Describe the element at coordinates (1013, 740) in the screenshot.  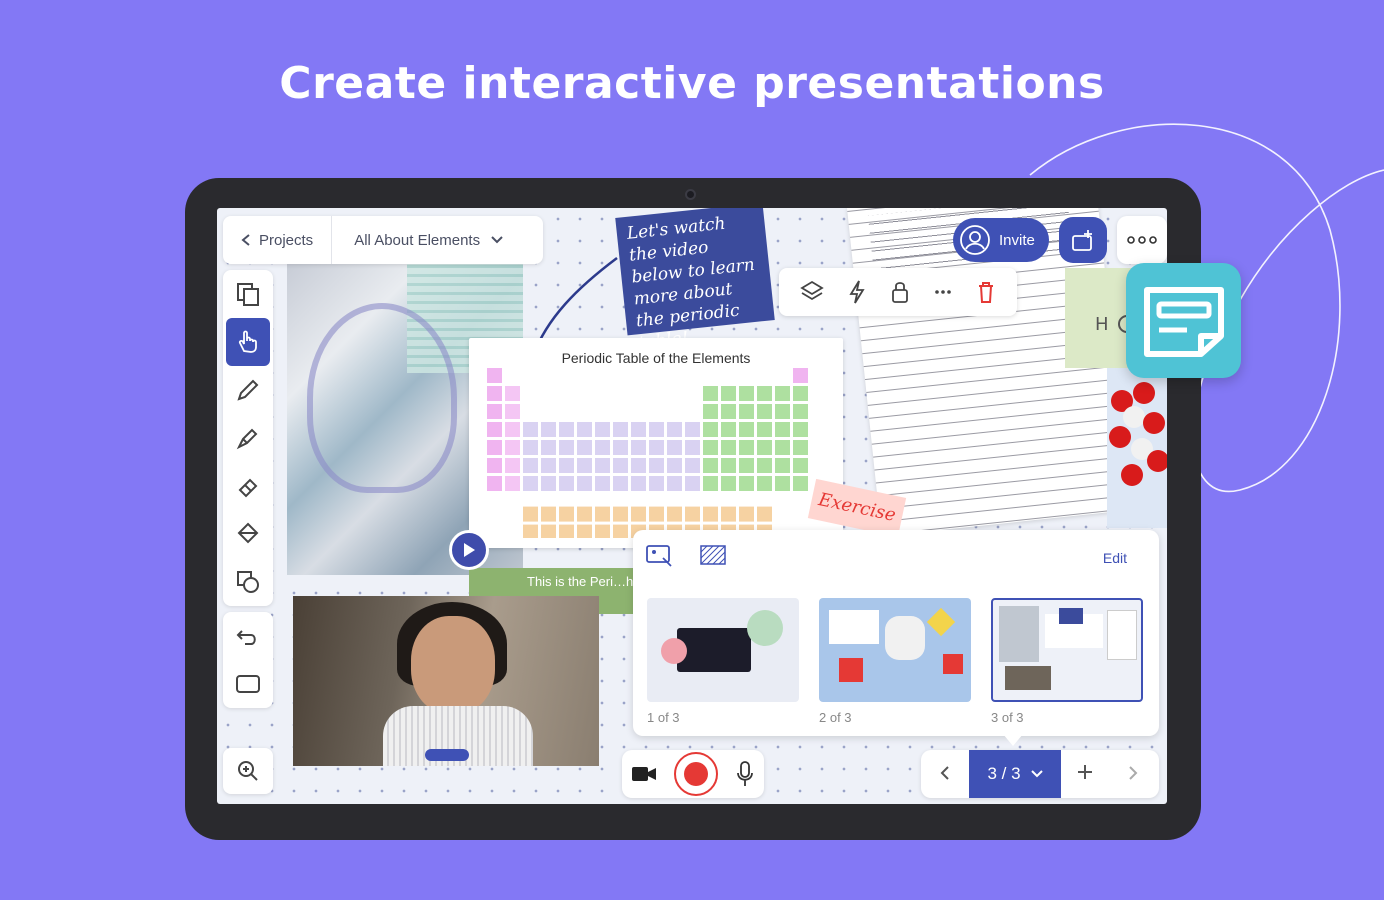
I see `slides-panel-pointer` at that location.